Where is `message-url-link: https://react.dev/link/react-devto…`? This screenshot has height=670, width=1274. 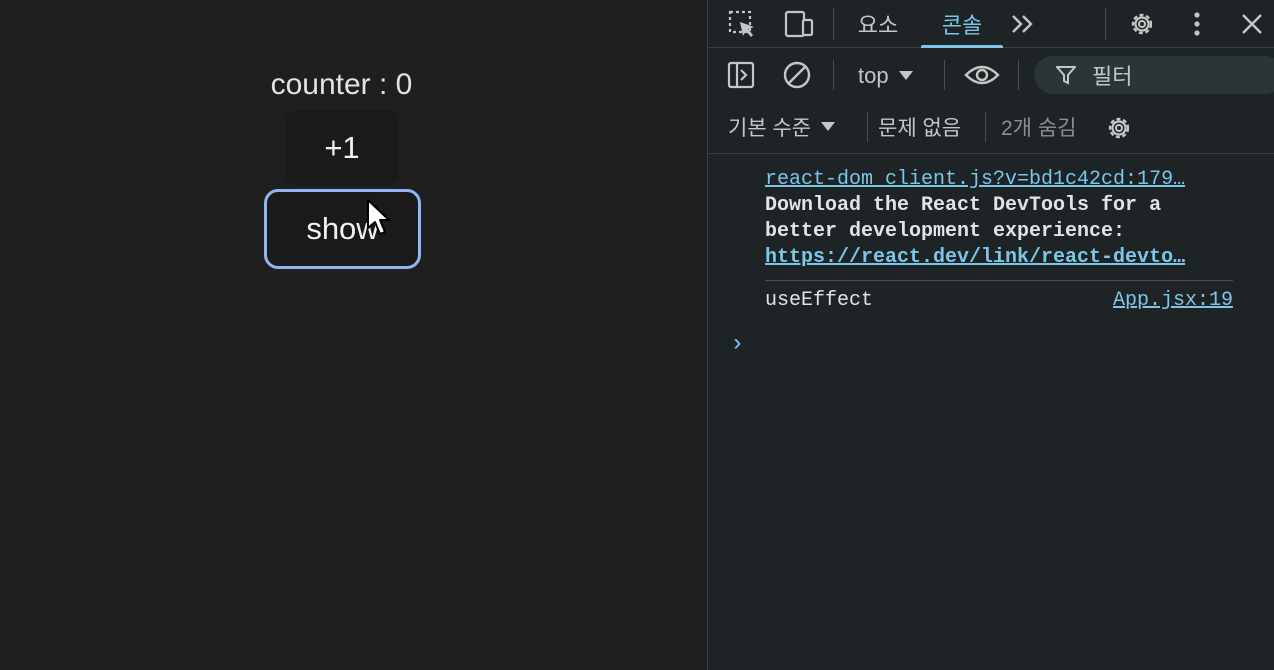
message-url-link: https://react.dev/link/react-devto… is located at coordinates (999, 258).